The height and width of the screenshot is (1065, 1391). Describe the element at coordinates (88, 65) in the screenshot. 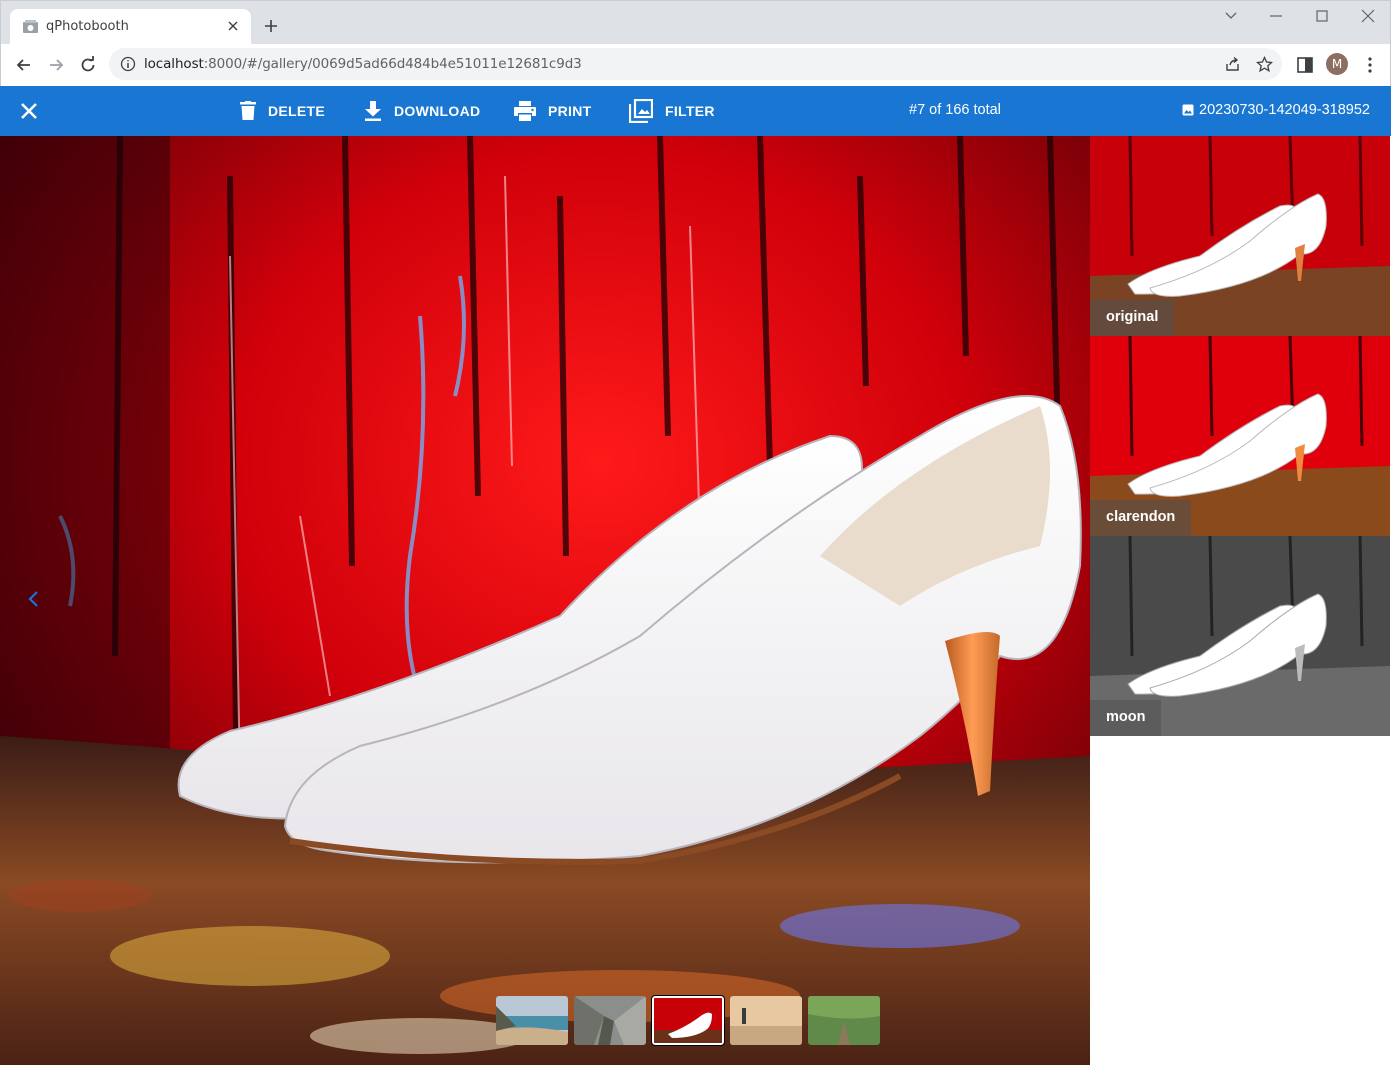

I see `reload-icon` at that location.